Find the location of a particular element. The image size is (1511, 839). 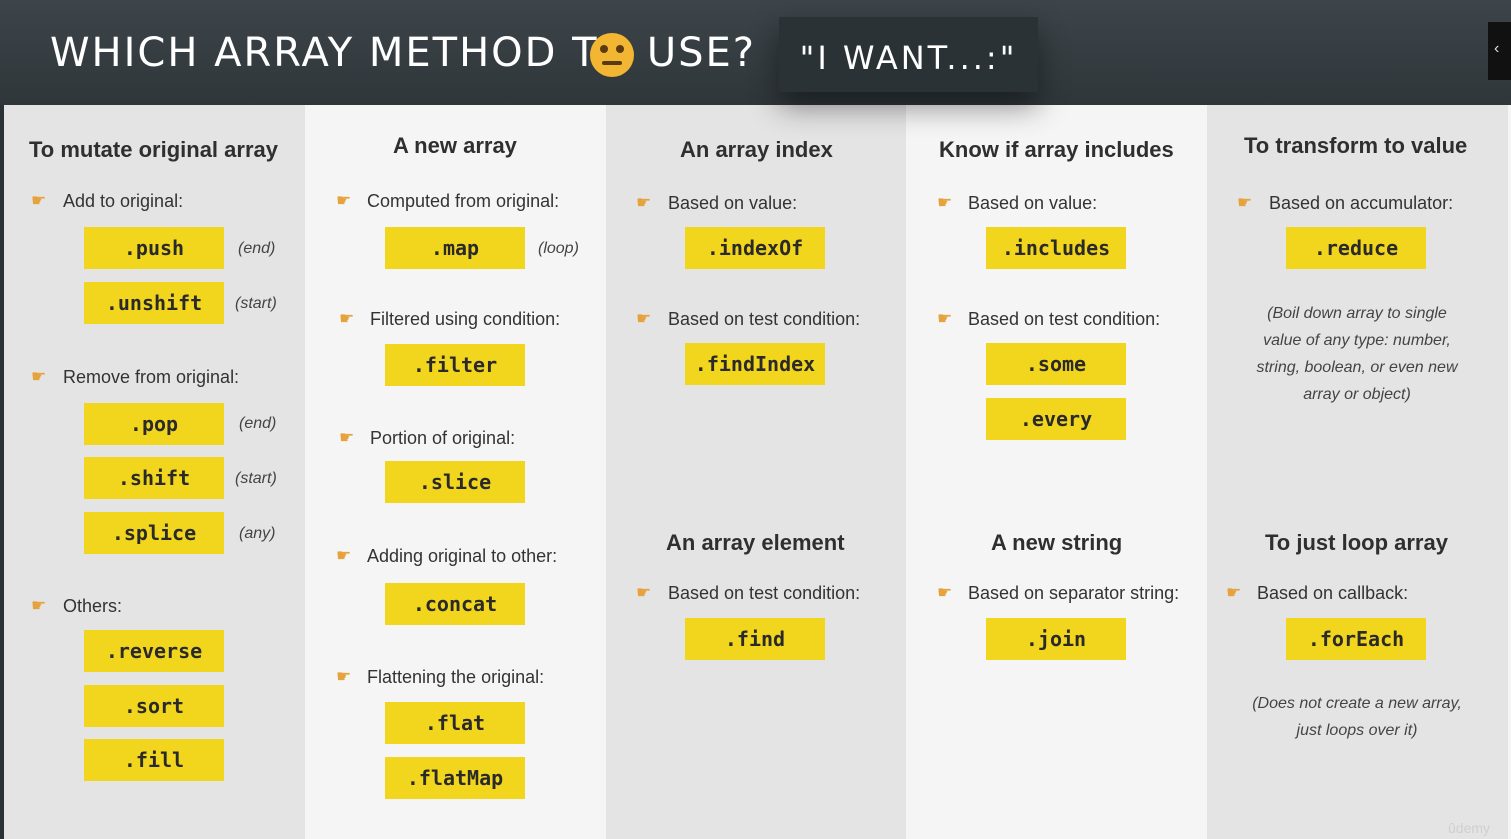

method-fill: .fill is located at coordinates (154, 760).